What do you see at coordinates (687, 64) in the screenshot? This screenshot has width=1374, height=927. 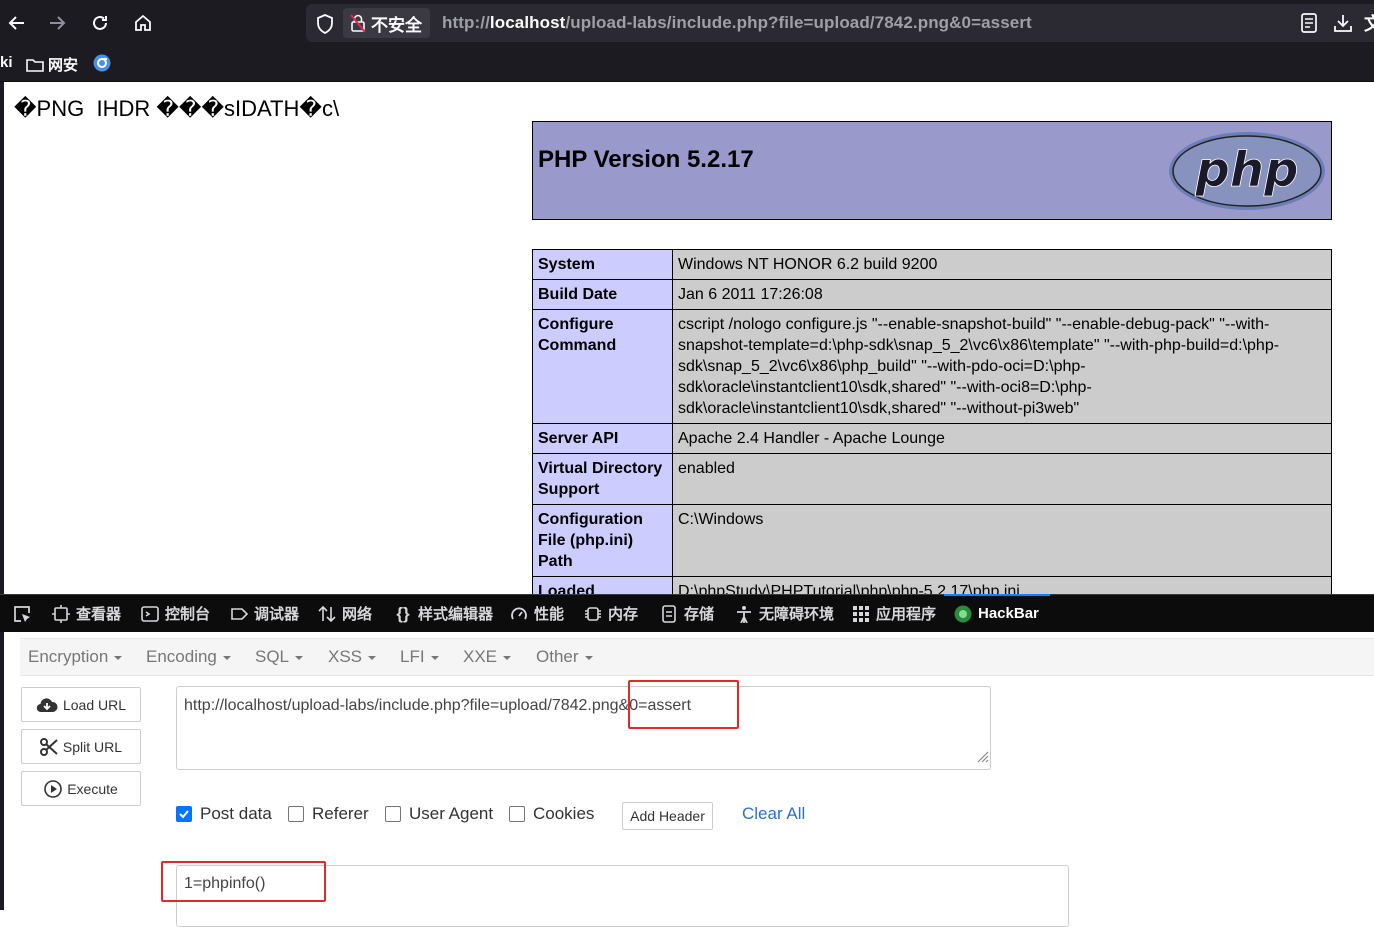 I see `bookmarks-bar: ki 网安` at bounding box center [687, 64].